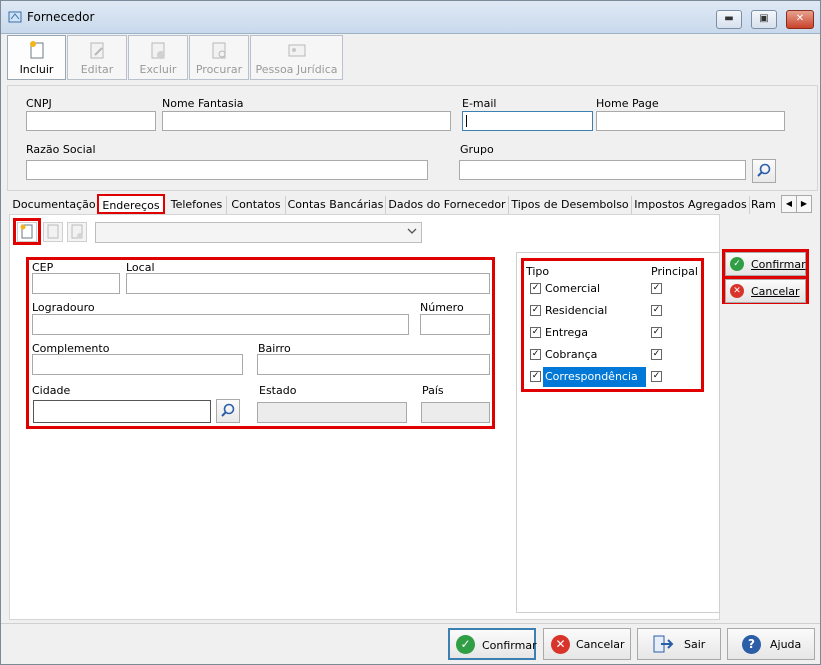  What do you see at coordinates (587, 644) in the screenshot?
I see `cancelar-button: ✕ Cancelar` at bounding box center [587, 644].